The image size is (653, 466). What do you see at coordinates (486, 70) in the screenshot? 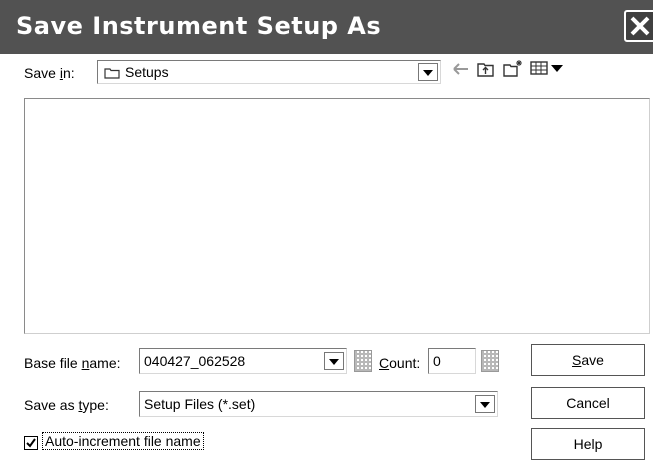
I see `up-folder-icon` at bounding box center [486, 70].